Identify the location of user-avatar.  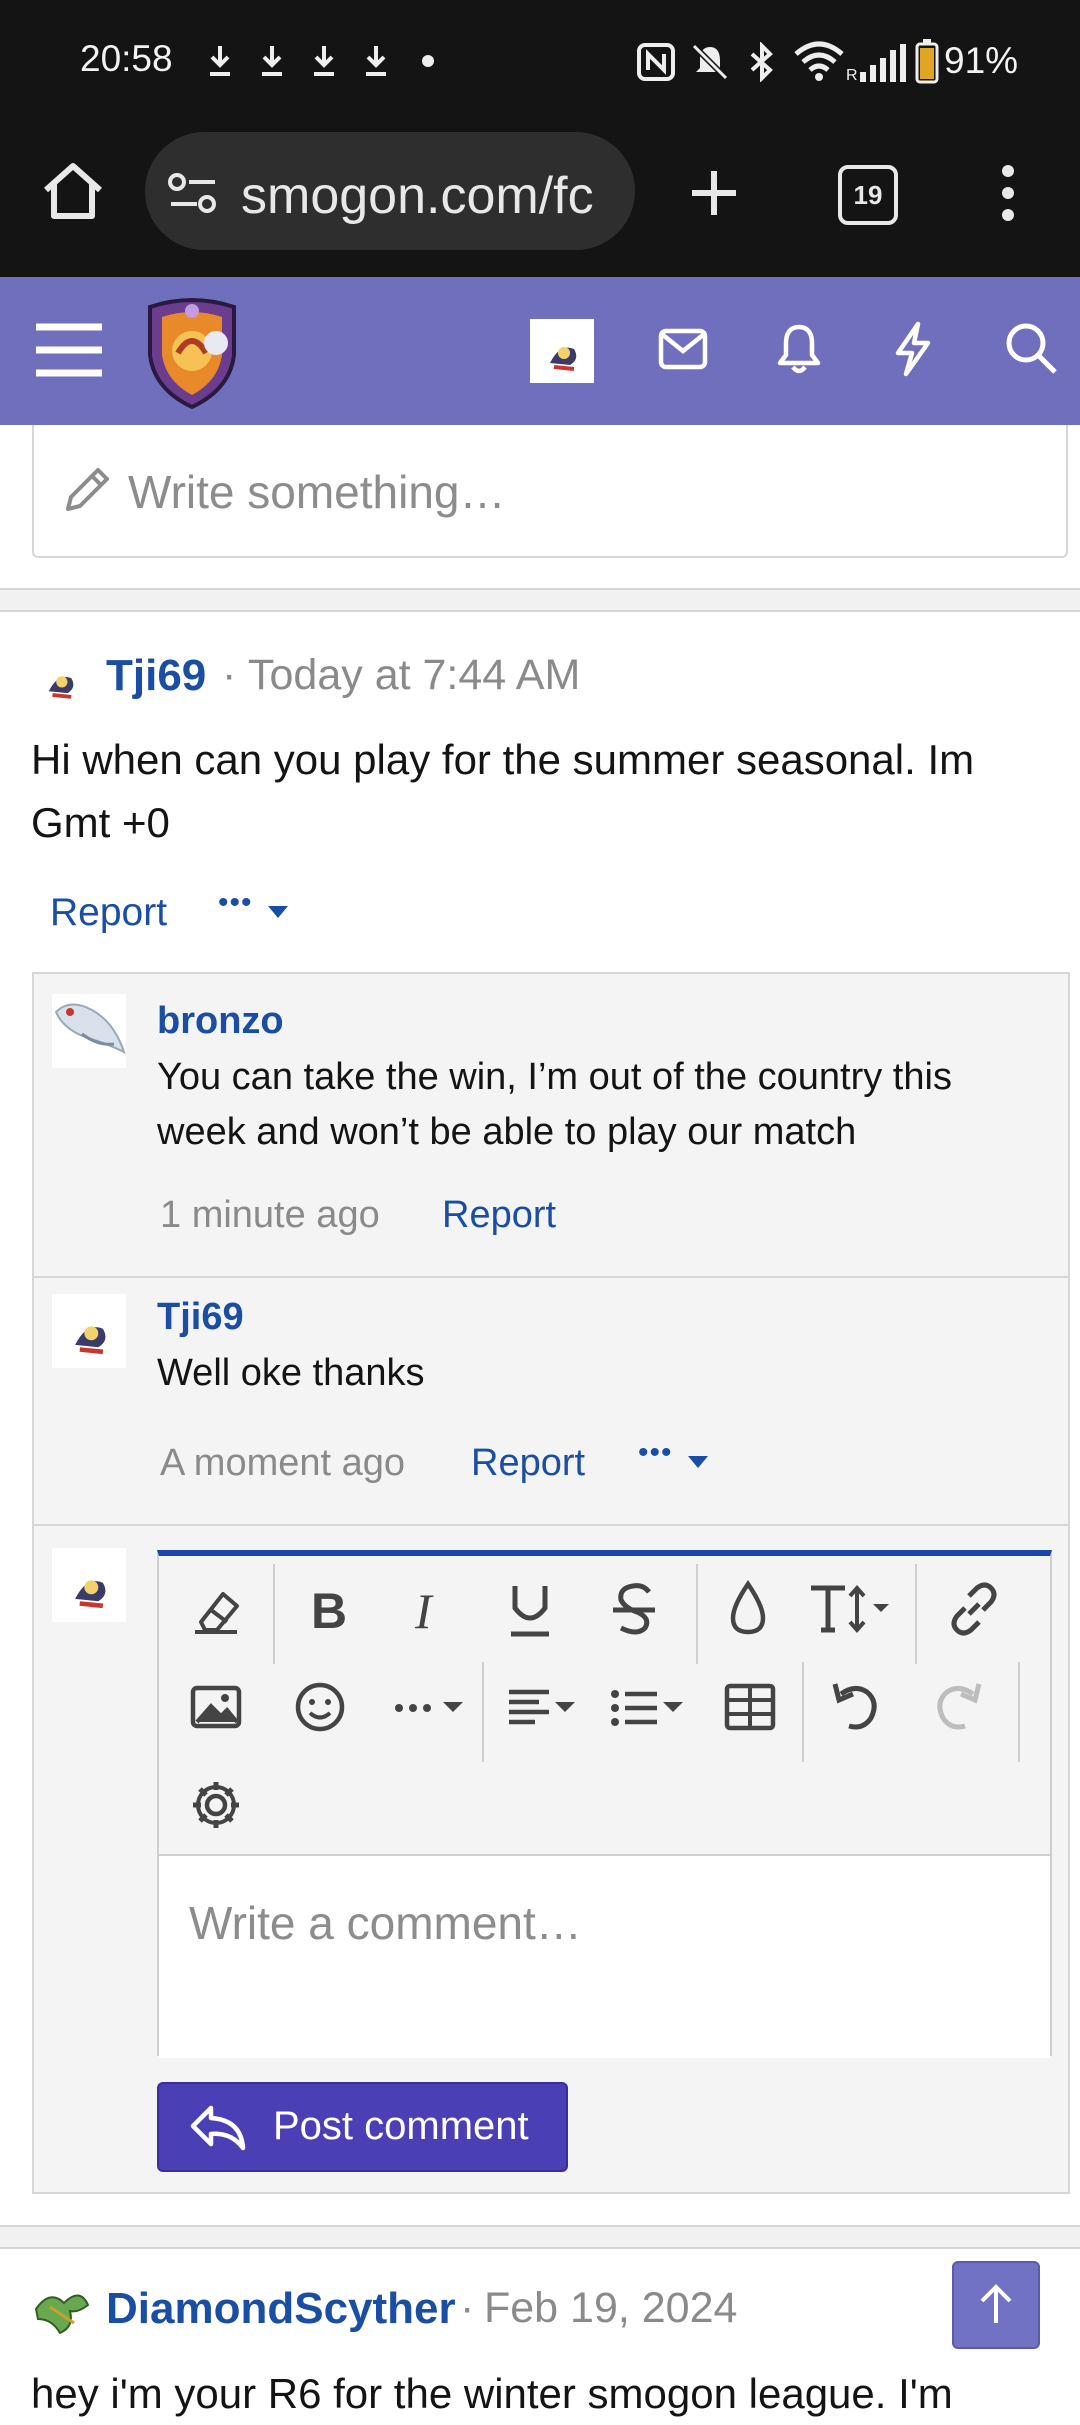
(562, 351).